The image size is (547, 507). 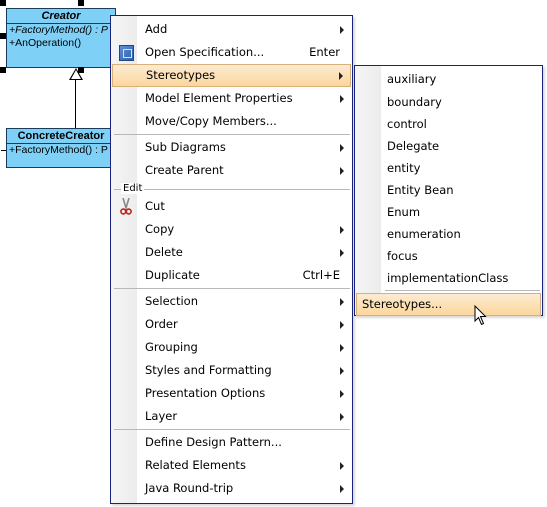 What do you see at coordinates (195, 465) in the screenshot?
I see `menu-item-label: Related Elements` at bounding box center [195, 465].